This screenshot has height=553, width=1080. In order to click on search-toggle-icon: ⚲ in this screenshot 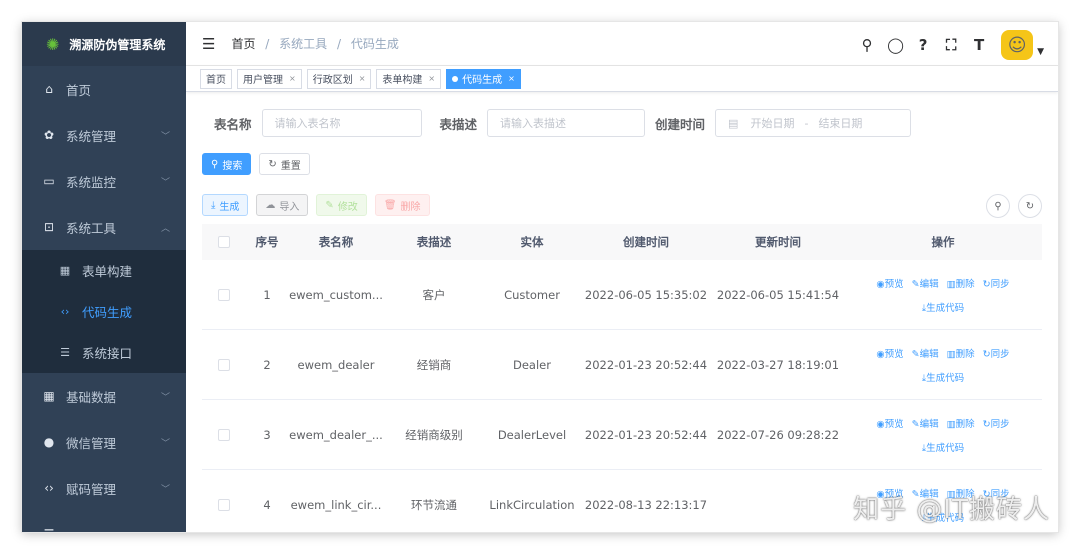, I will do `click(998, 206)`.